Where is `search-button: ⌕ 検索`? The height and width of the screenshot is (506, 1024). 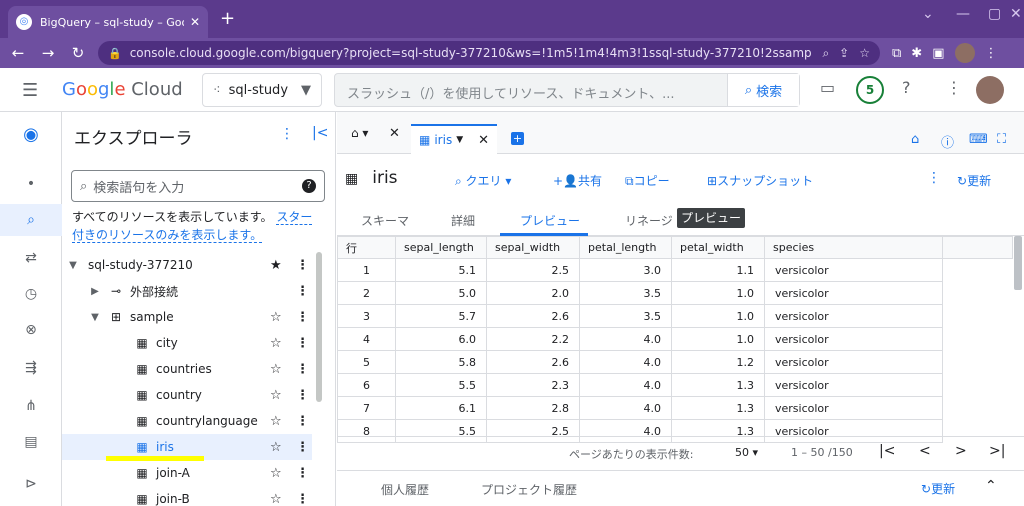 search-button: ⌕ 検索 is located at coordinates (763, 90).